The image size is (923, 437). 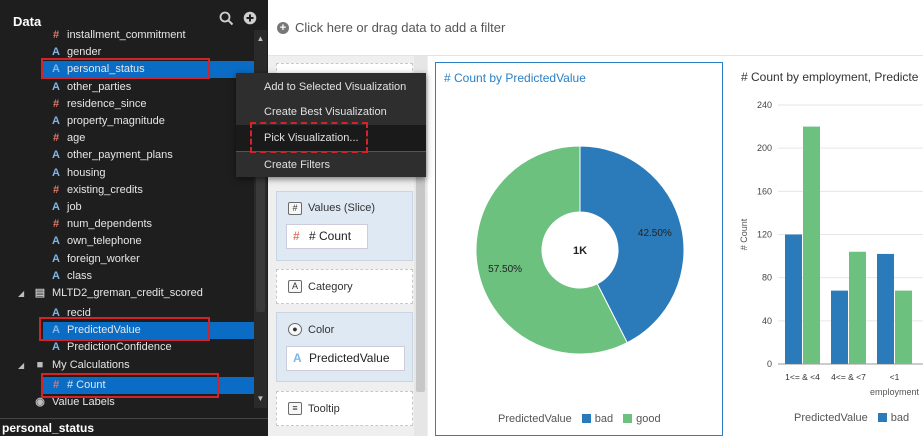 I want to click on y-tick-label: 240, so click(x=764, y=105).